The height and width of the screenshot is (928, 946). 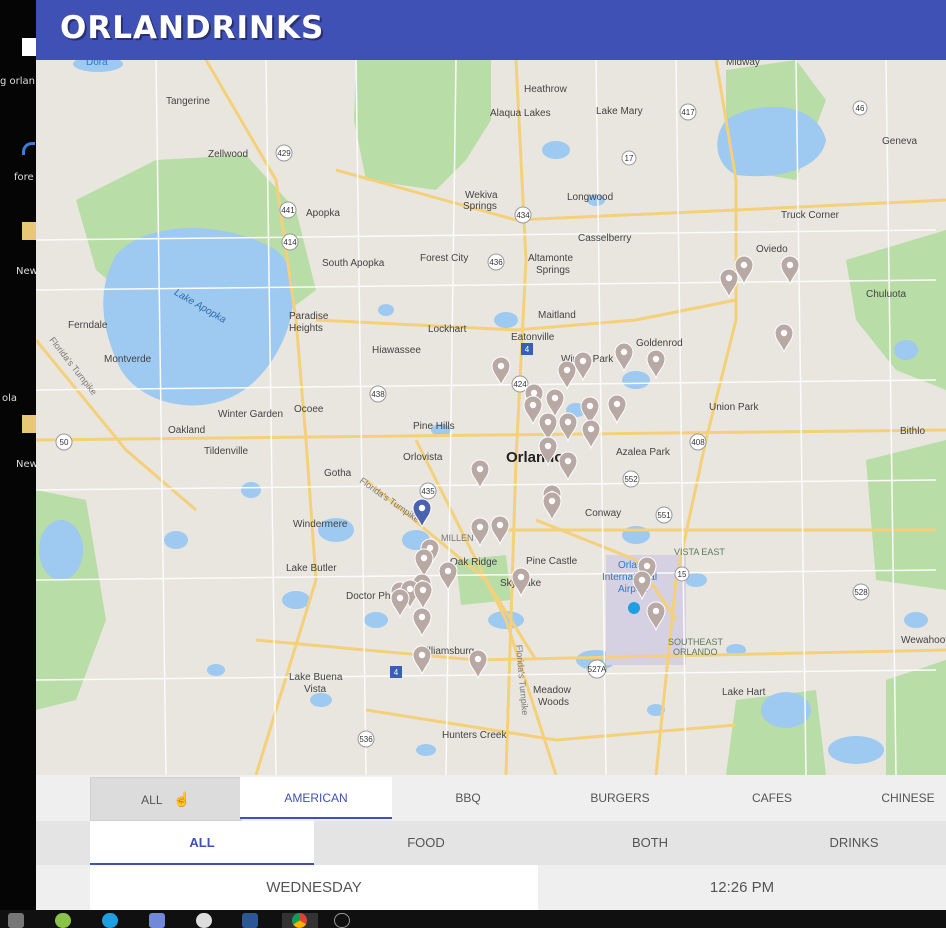 I want to click on task-view-icon, so click(x=16, y=920).